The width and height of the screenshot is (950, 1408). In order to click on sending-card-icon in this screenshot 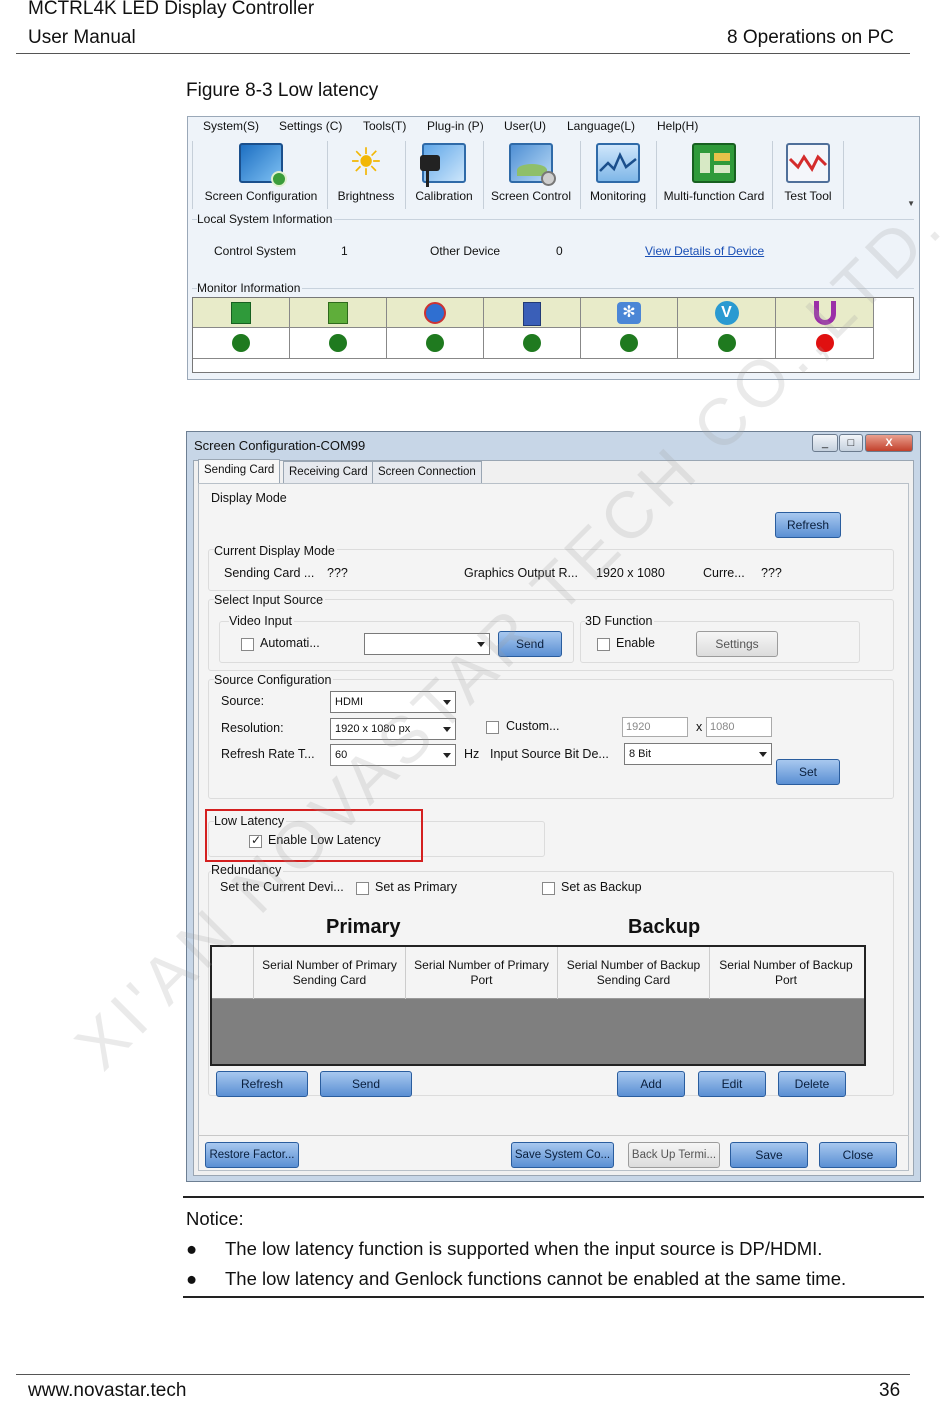, I will do `click(241, 313)`.